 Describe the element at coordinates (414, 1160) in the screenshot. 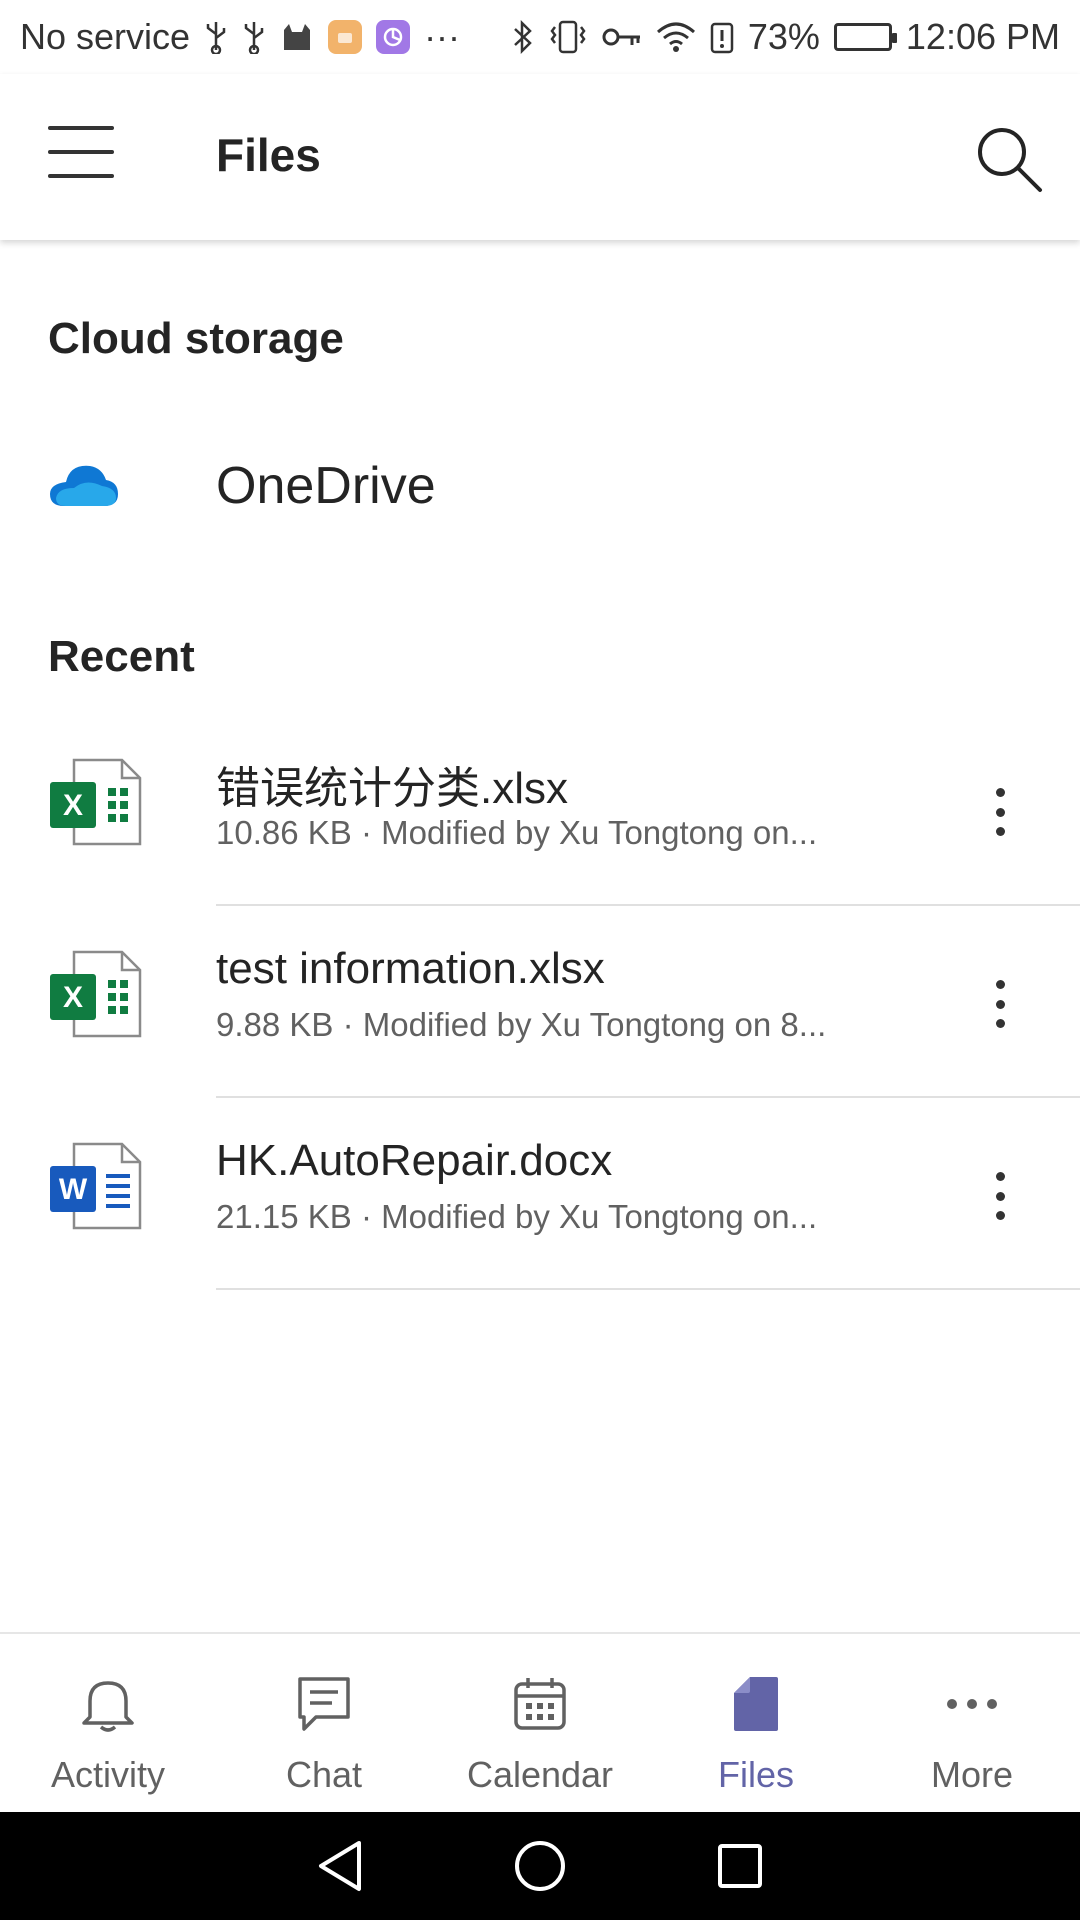

I see `file-name: HK.AutoRepair.docx` at that location.